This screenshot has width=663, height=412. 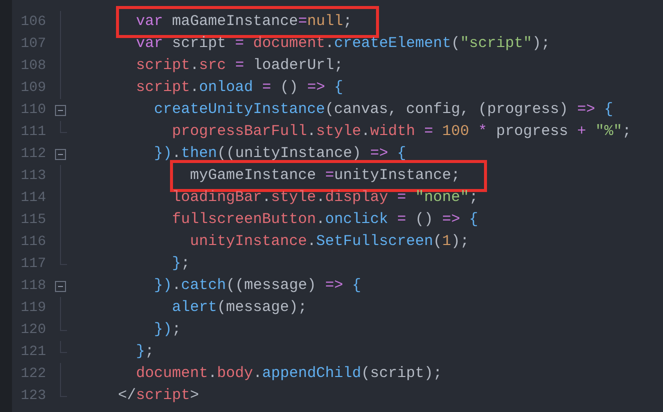 What do you see at coordinates (258, 286) in the screenshot?
I see `code-line: }).catch((message) => {` at bounding box center [258, 286].